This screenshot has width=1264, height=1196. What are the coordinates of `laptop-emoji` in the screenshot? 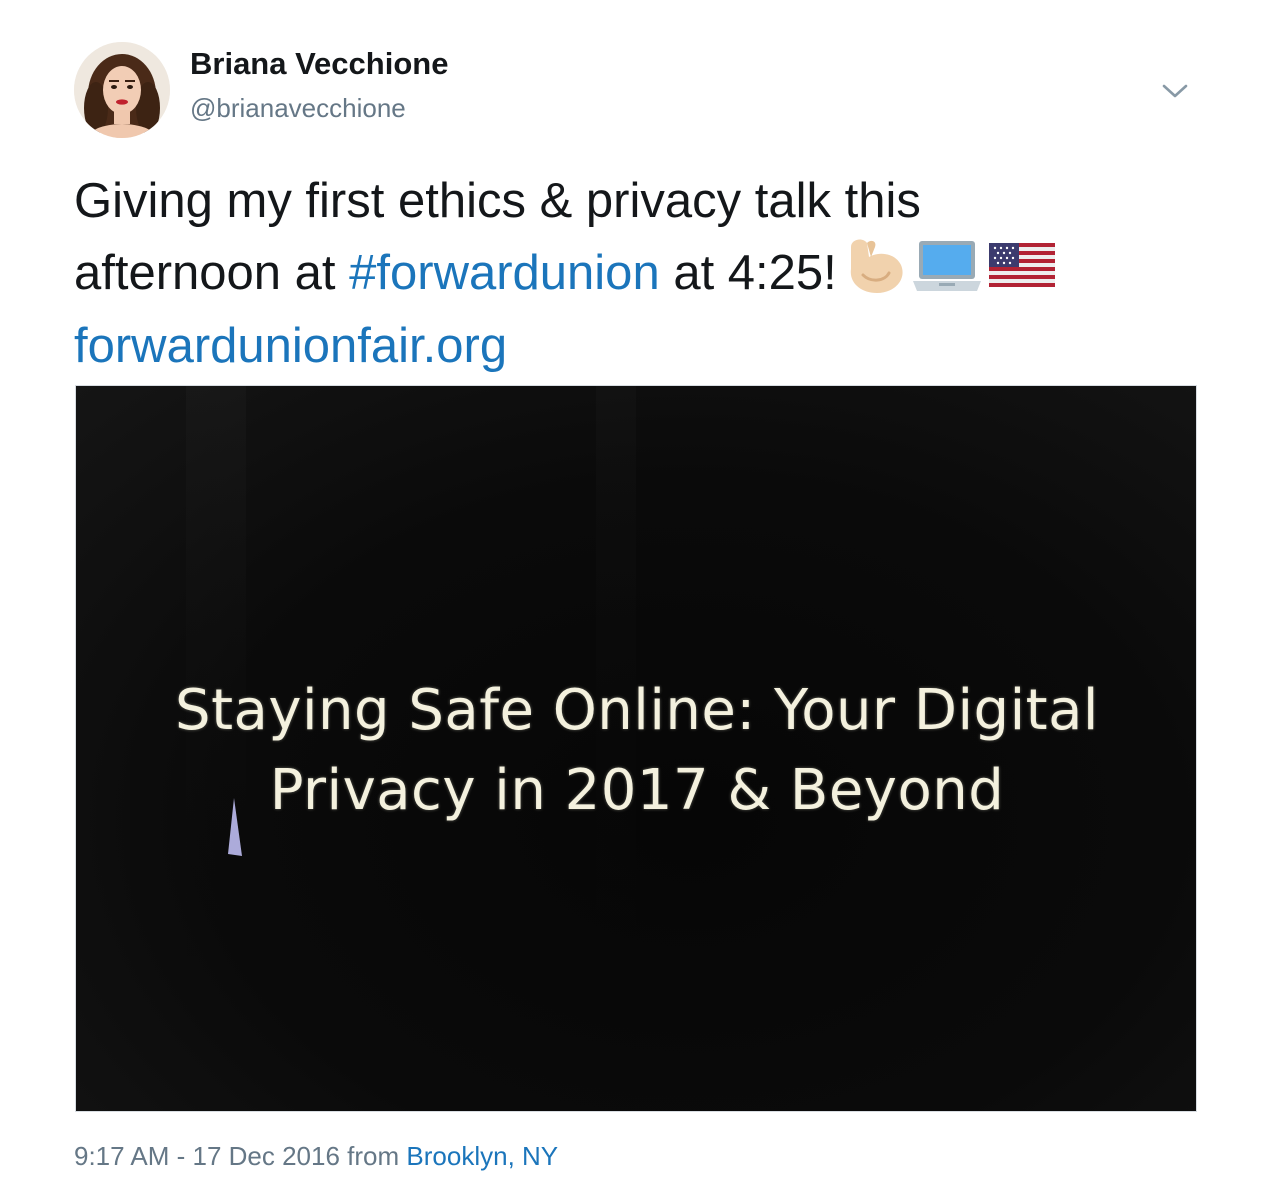 It's located at (947, 274).